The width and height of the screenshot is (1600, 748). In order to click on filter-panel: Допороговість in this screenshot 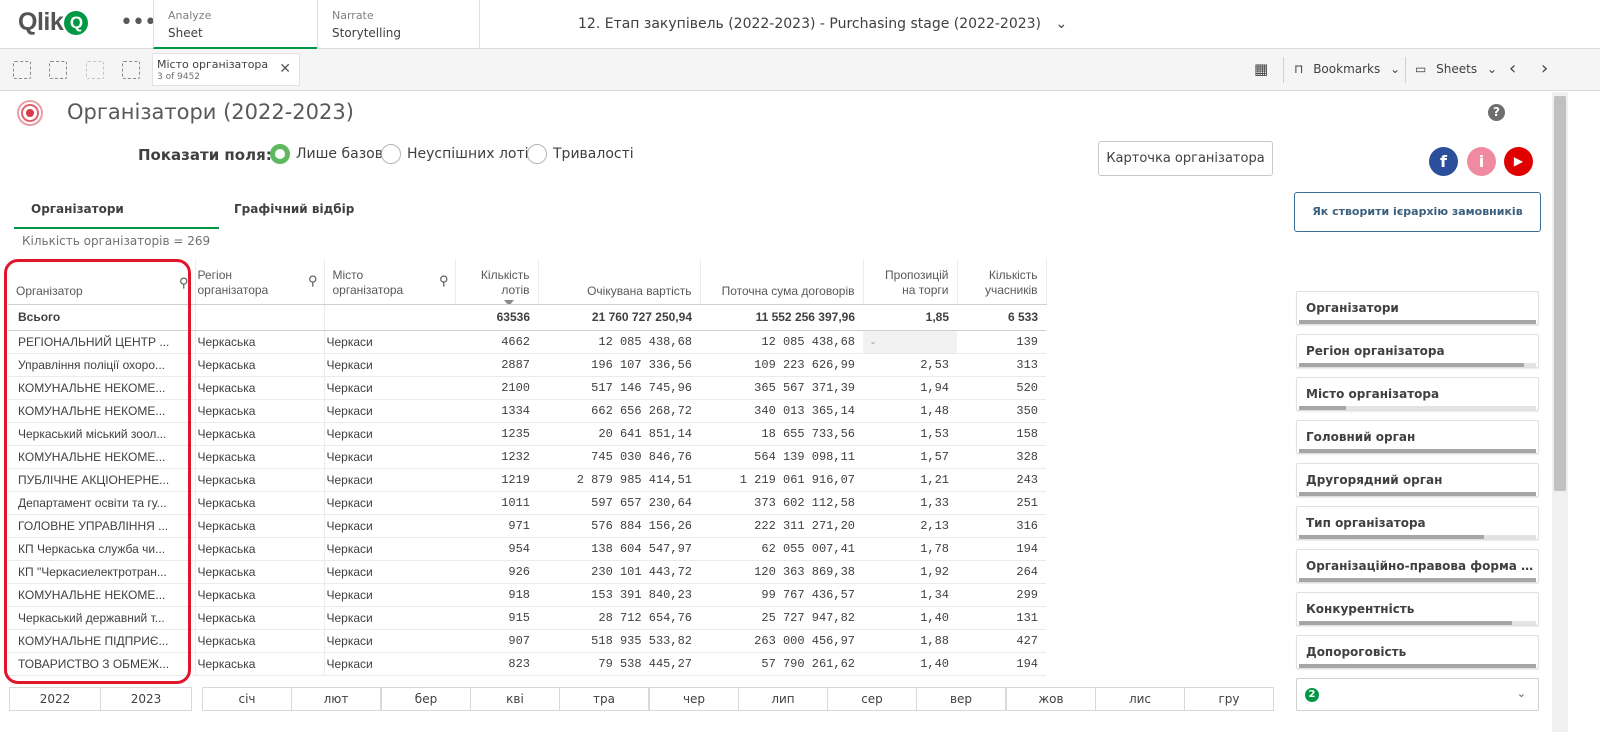, I will do `click(1417, 652)`.